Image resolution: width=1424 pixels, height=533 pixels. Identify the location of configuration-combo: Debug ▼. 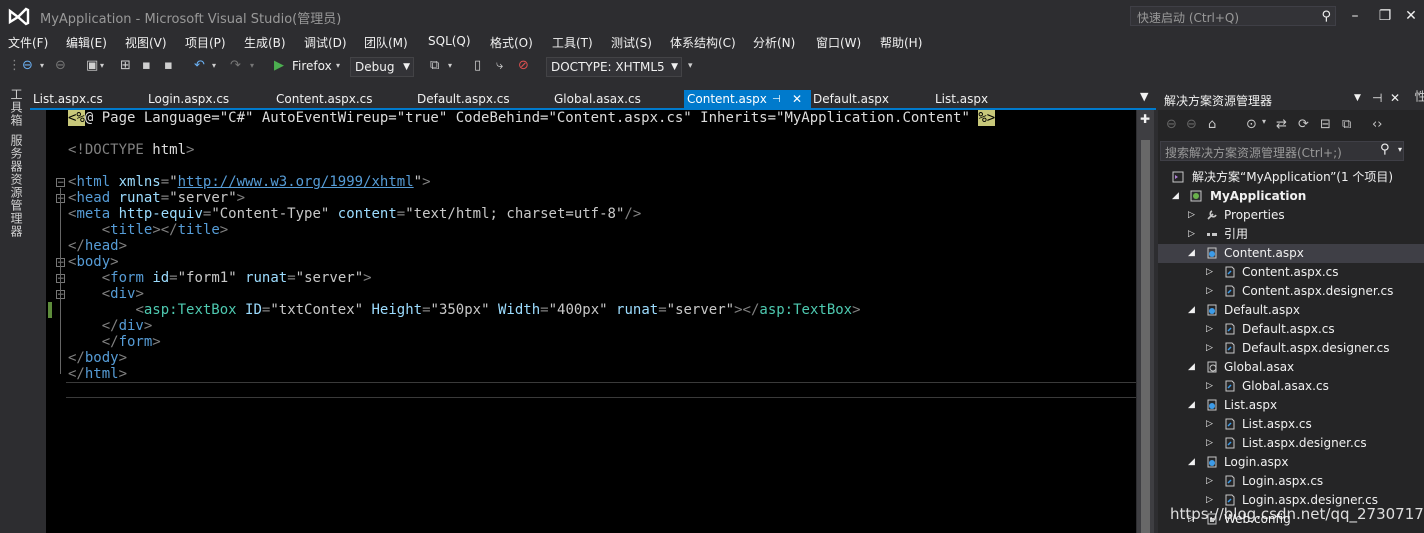
(382, 67).